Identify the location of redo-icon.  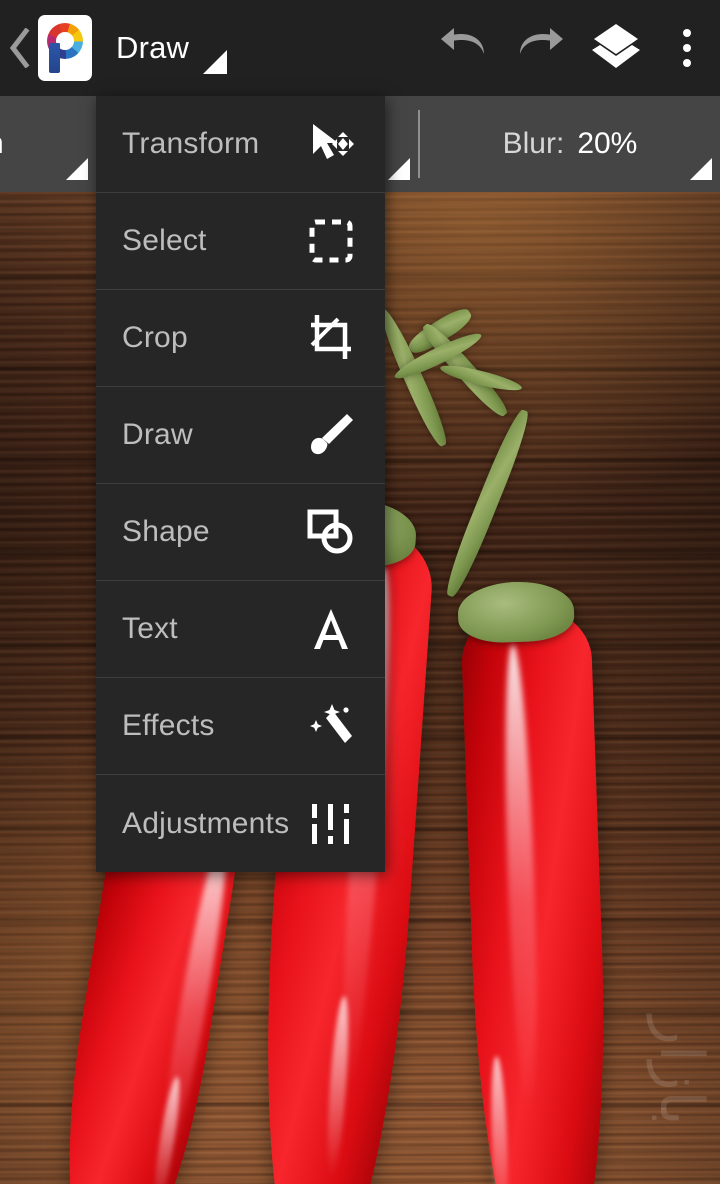
(540, 48).